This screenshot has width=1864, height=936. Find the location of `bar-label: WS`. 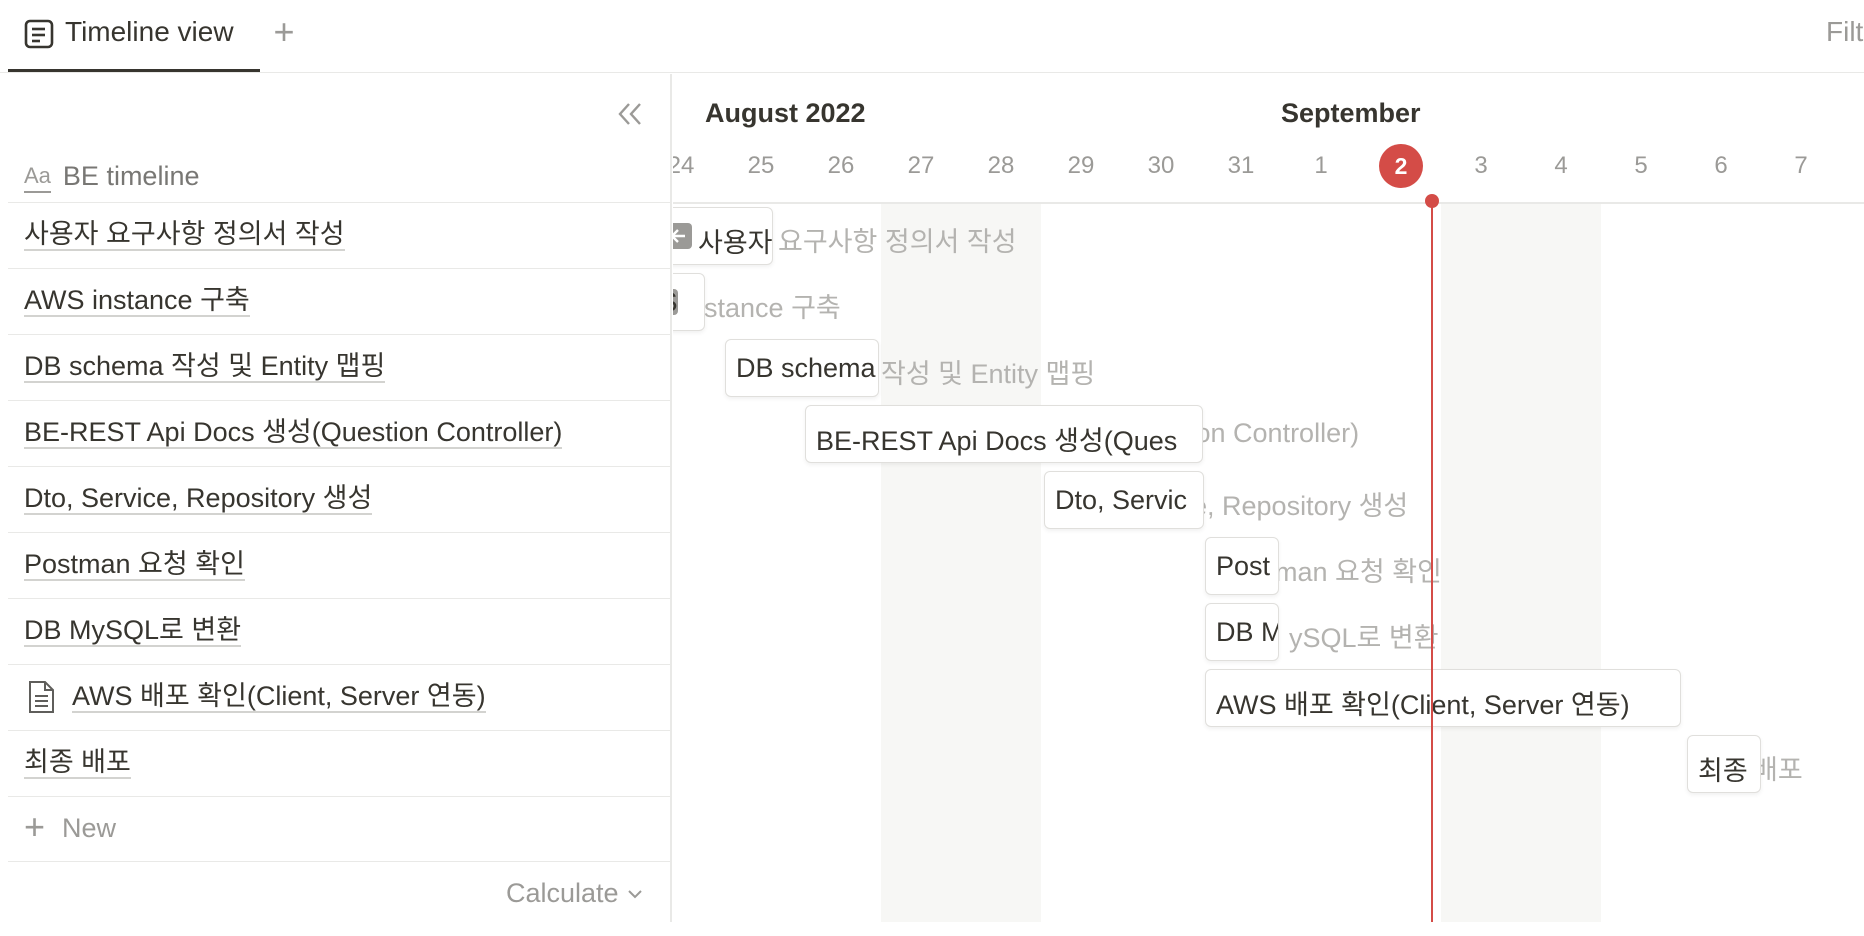

bar-label: WS is located at coordinates (675, 302).